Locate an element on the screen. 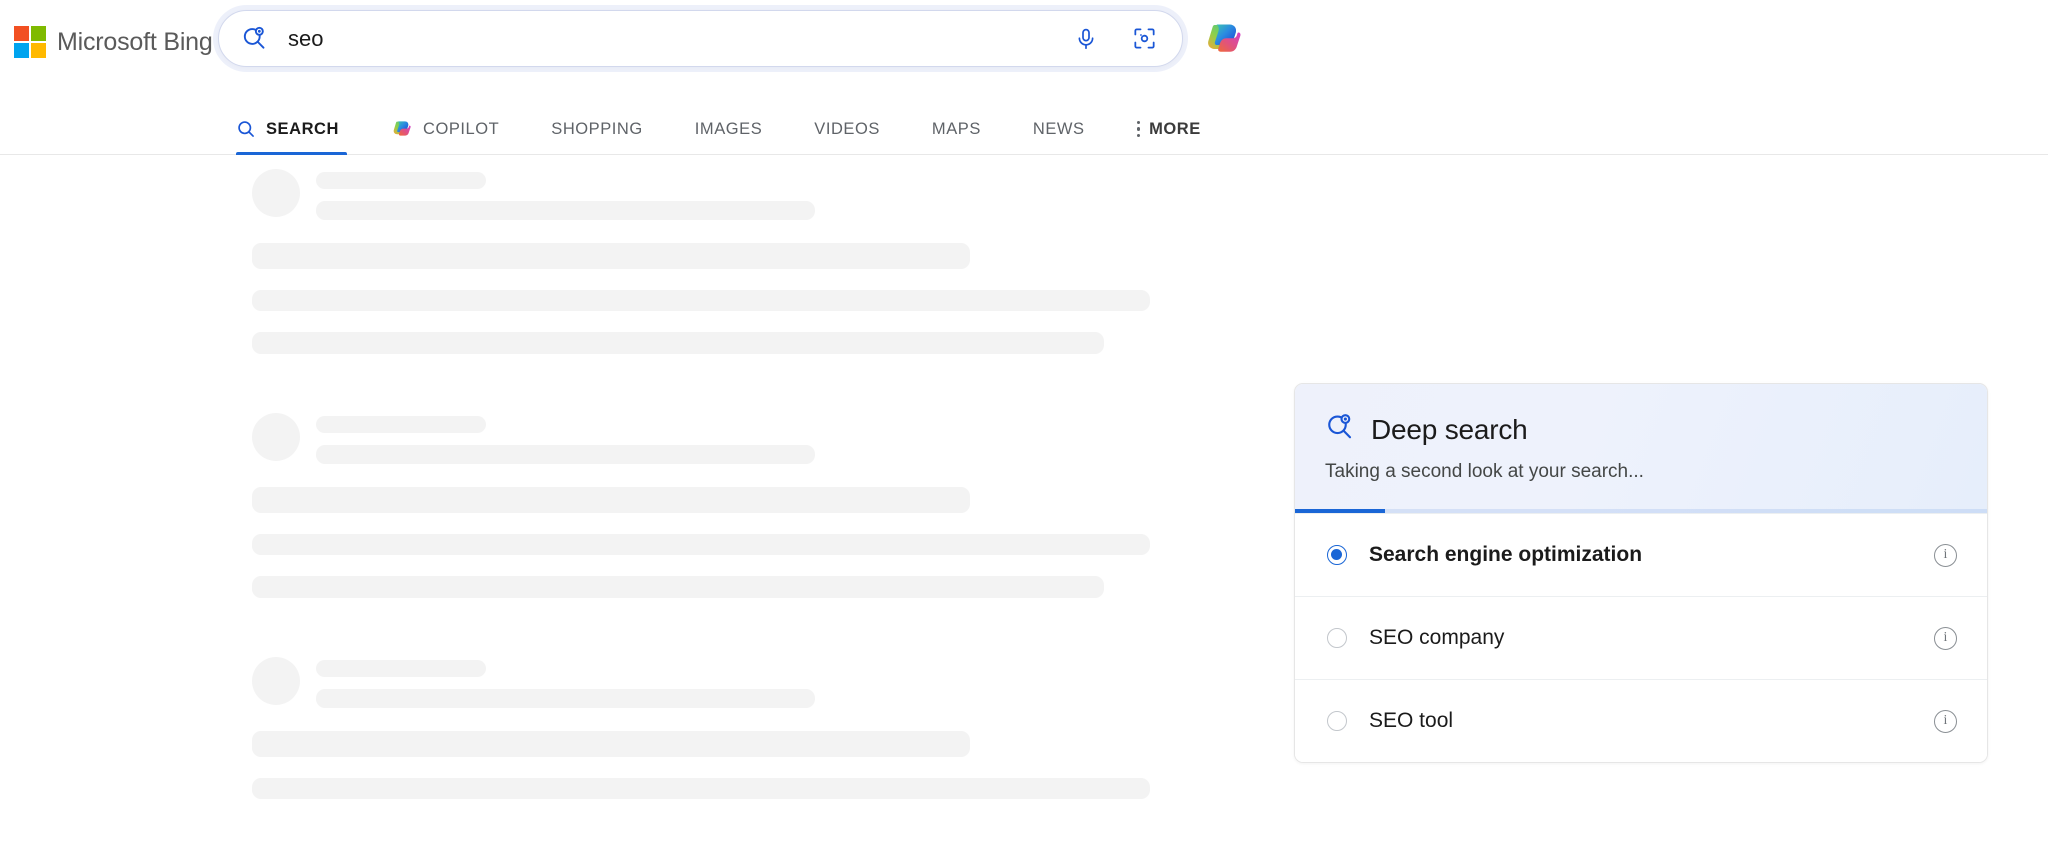 The width and height of the screenshot is (2048, 850). deep-search-option-row: Search engine optimization i is located at coordinates (1641, 554).